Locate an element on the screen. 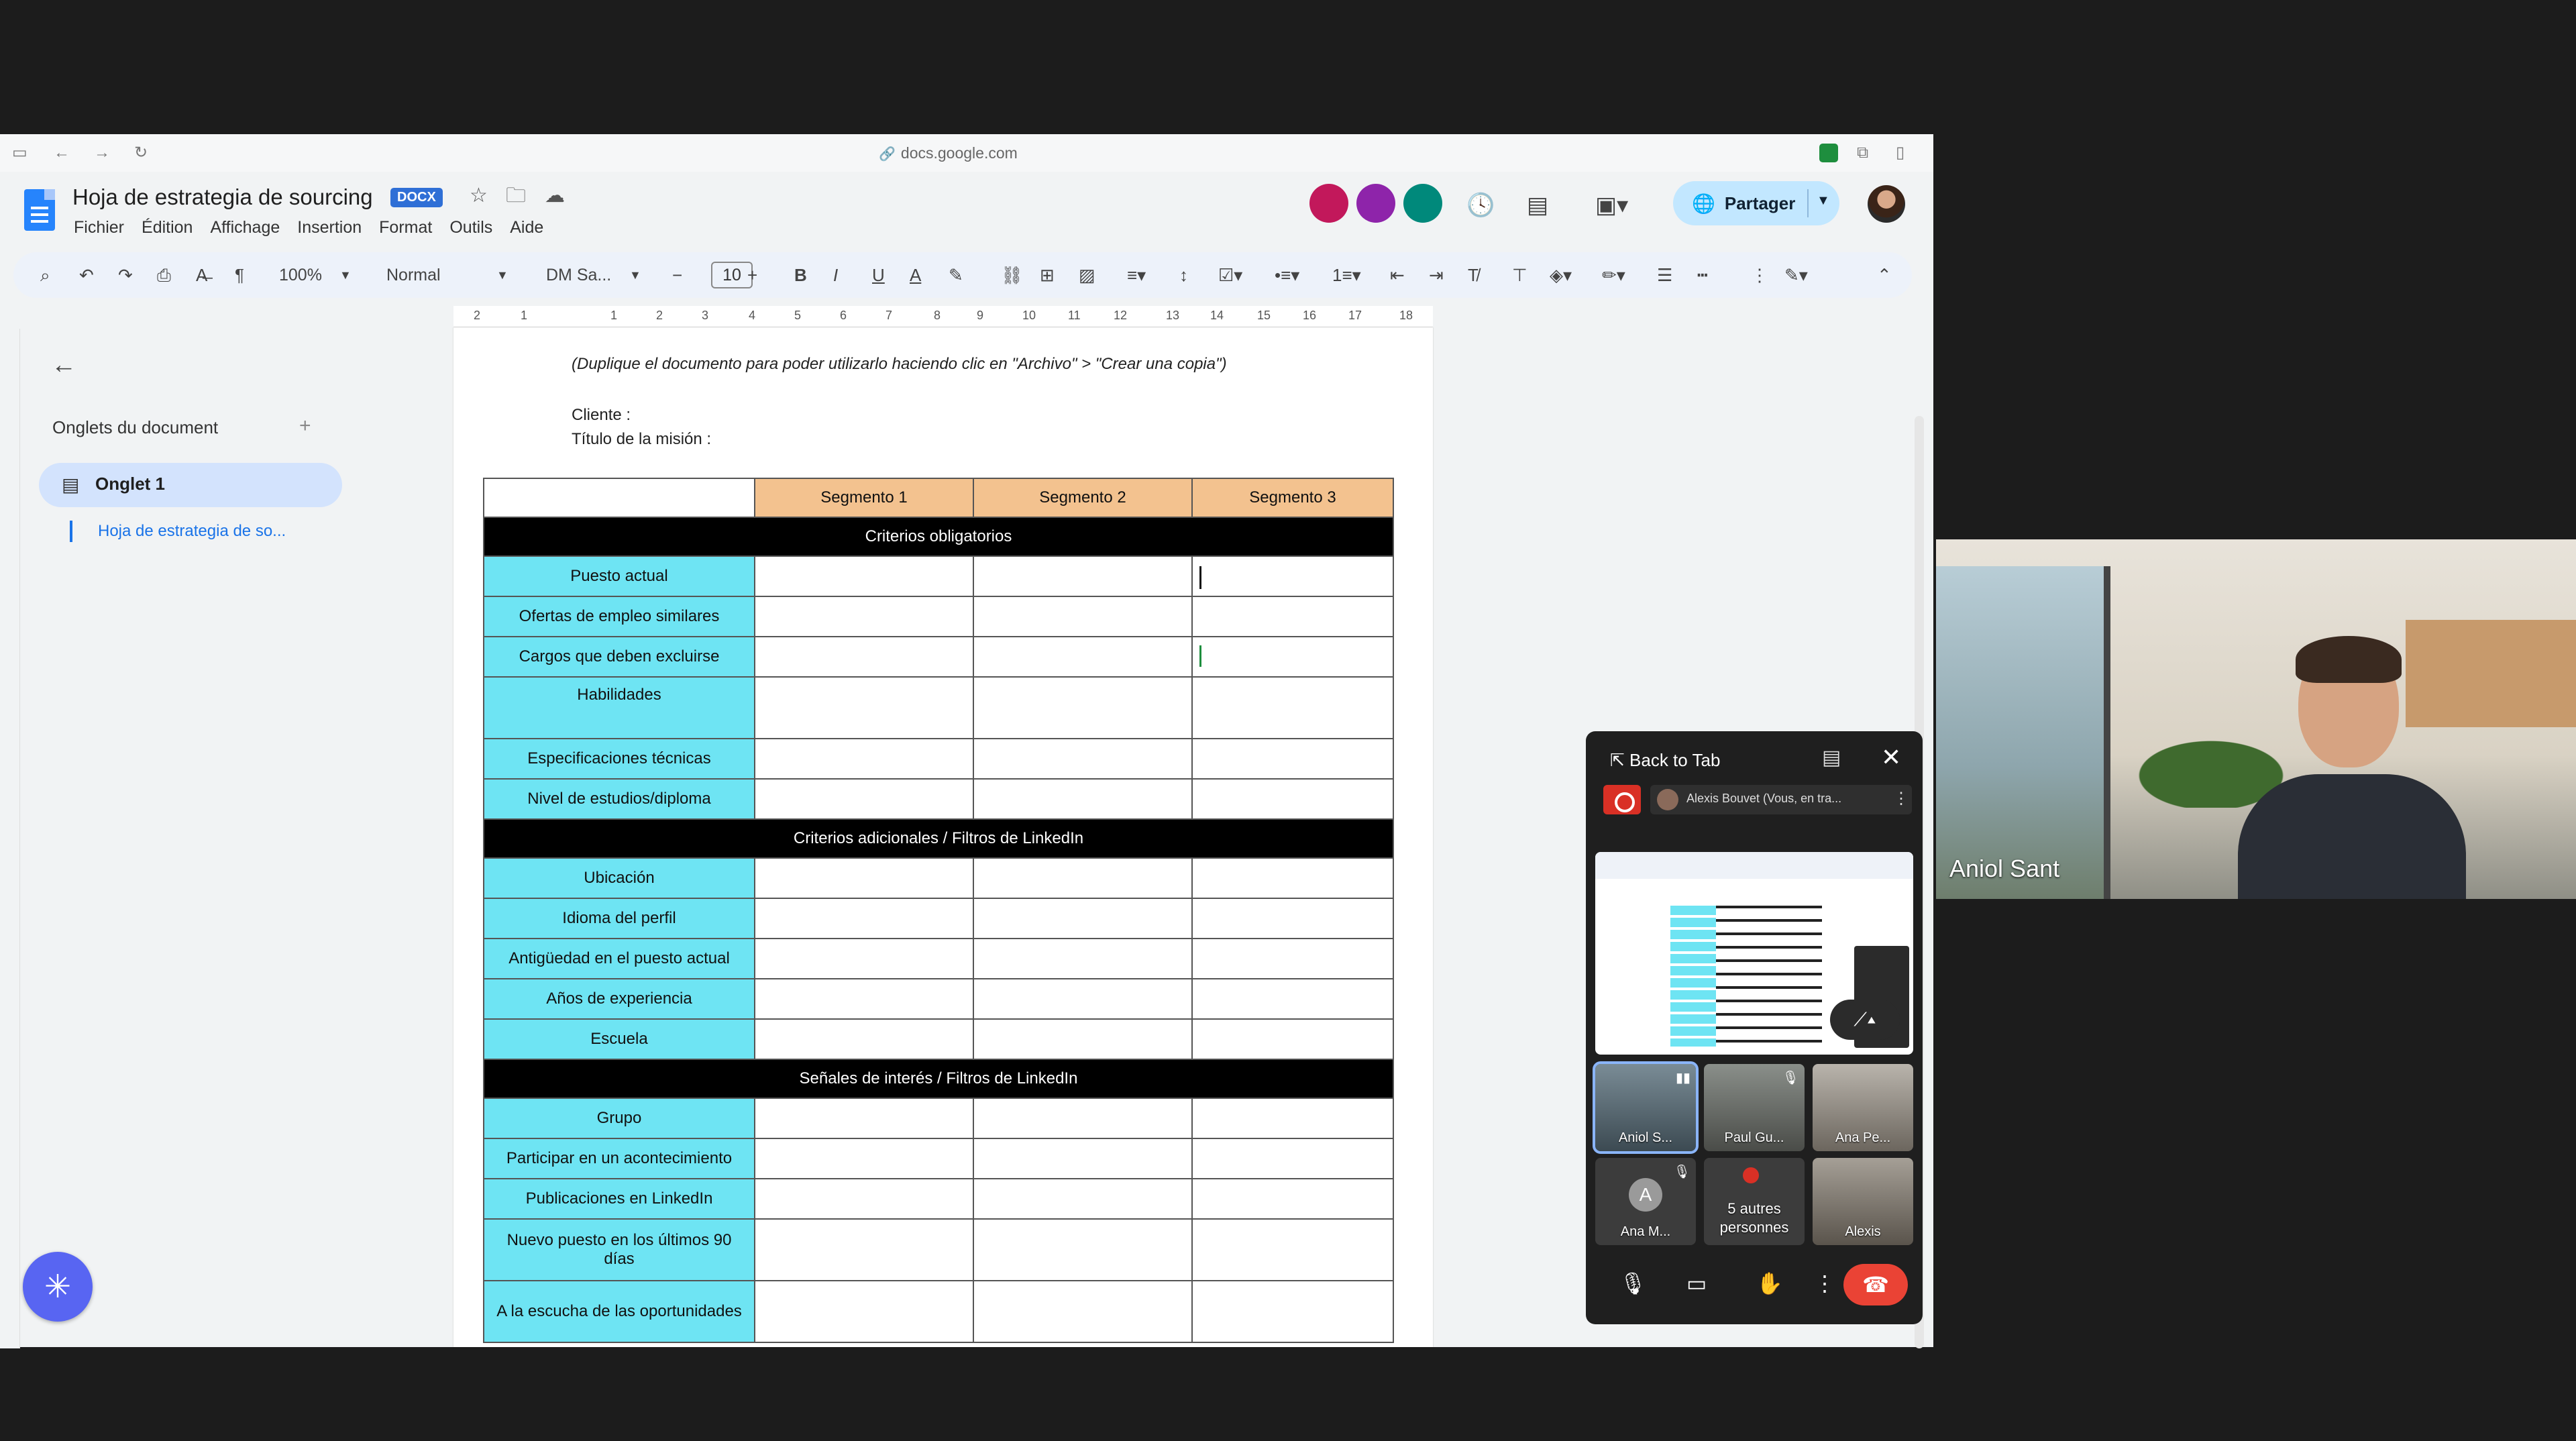 This screenshot has width=2576, height=1441. criteria-label: Ubicación is located at coordinates (619, 878).